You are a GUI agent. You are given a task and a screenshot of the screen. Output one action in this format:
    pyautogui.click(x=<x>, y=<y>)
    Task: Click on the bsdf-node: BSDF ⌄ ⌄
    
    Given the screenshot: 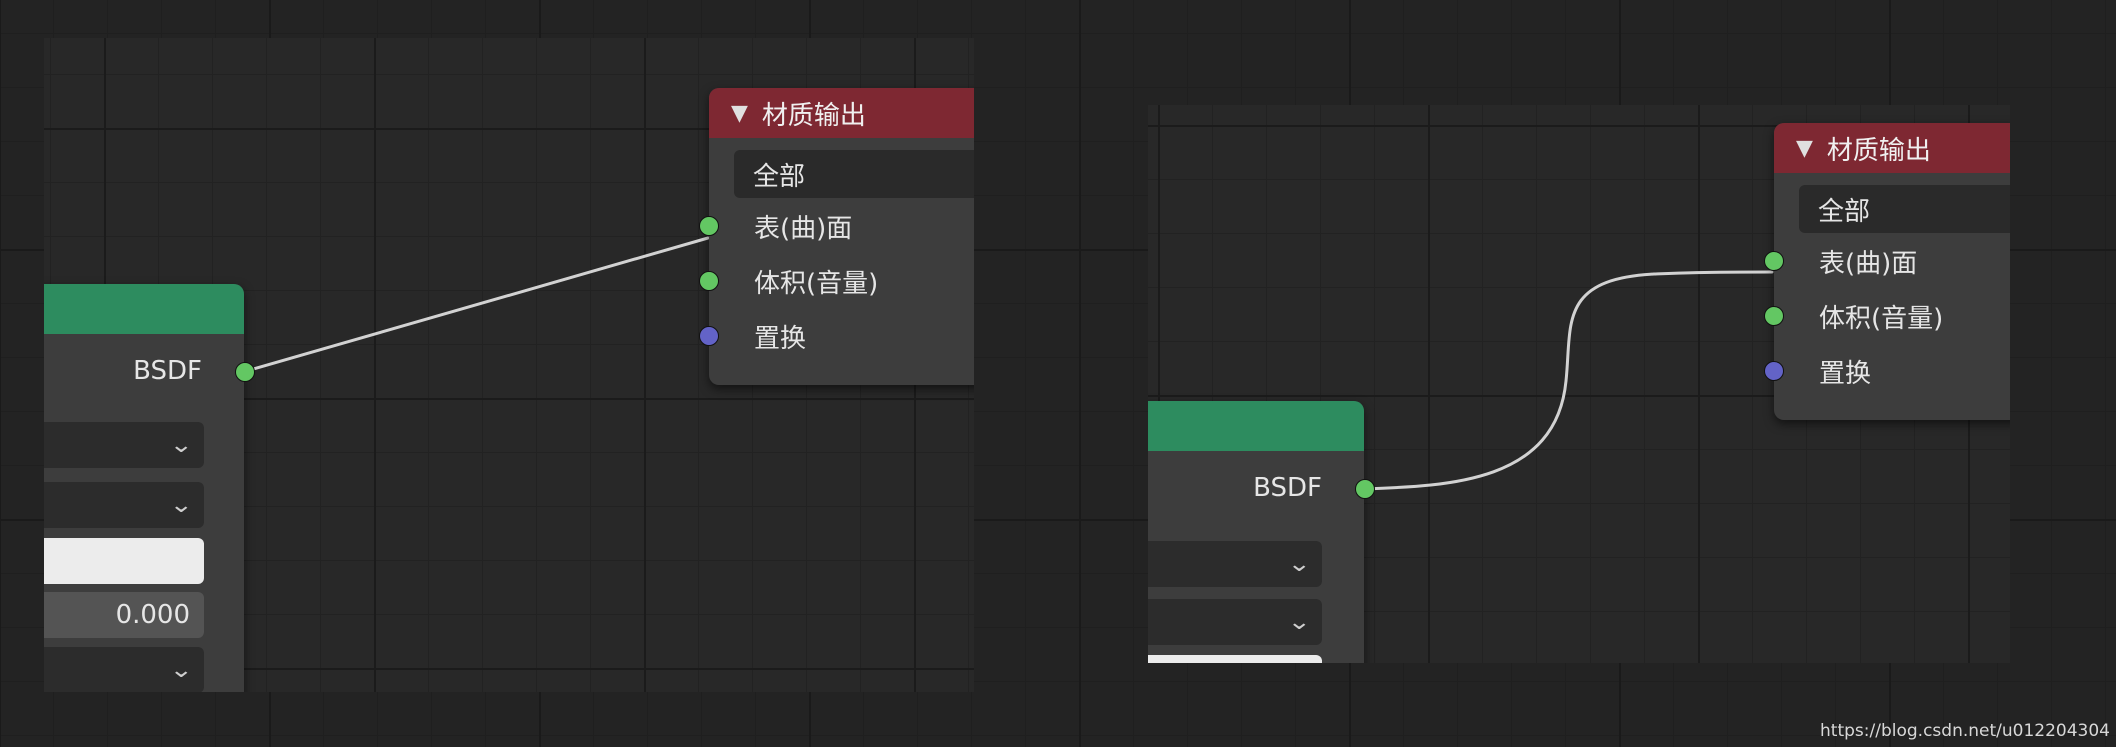 What is the action you would take?
    pyautogui.click(x=1261, y=532)
    